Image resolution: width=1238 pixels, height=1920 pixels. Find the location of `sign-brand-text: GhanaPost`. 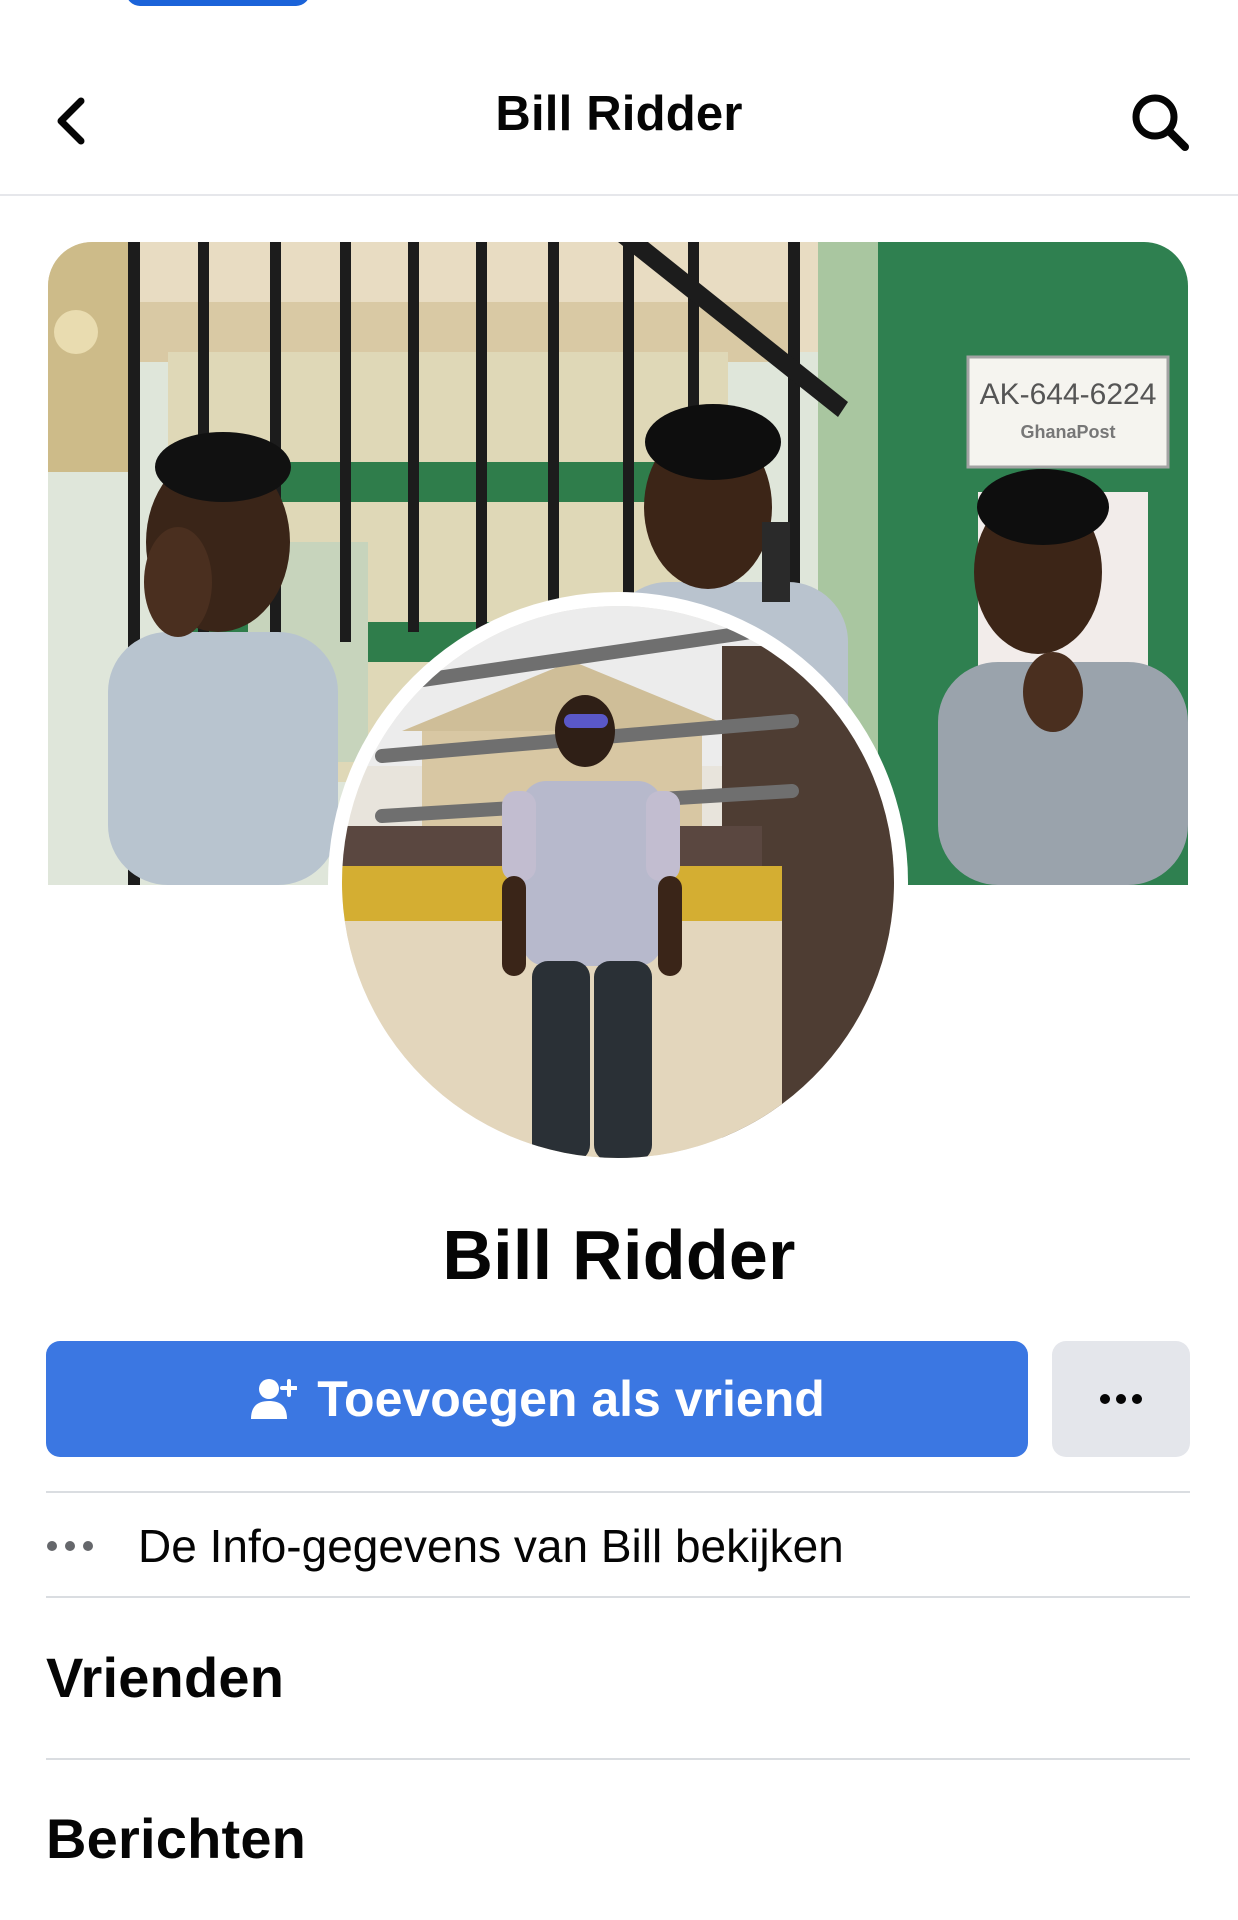

sign-brand-text: GhanaPost is located at coordinates (1067, 432).